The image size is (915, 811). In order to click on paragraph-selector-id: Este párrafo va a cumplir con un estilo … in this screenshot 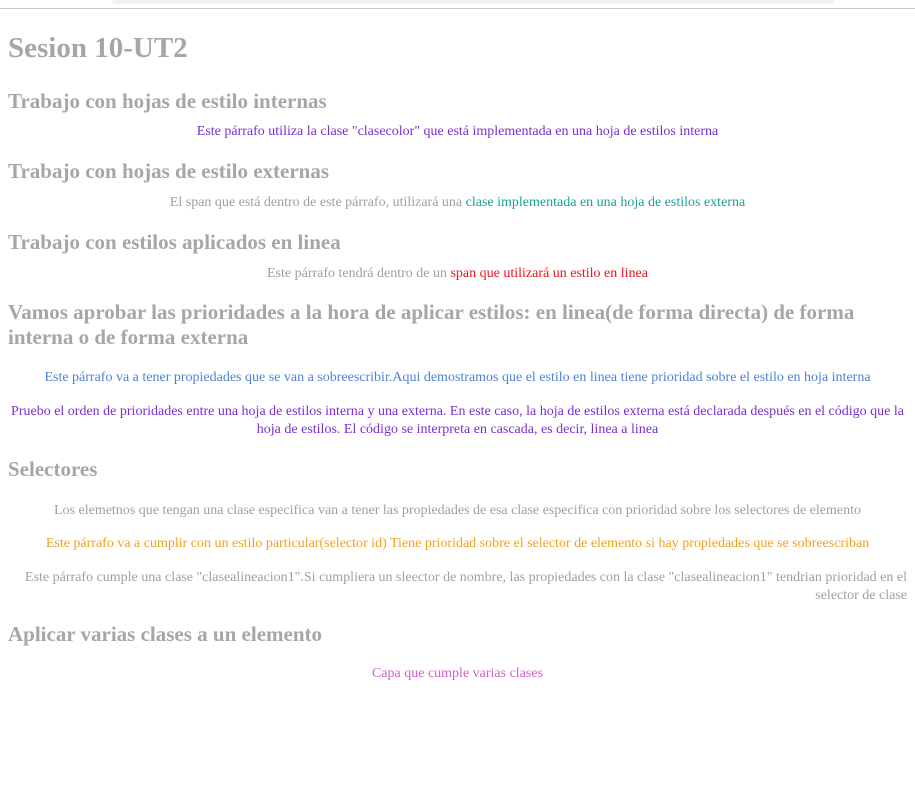, I will do `click(457, 543)`.